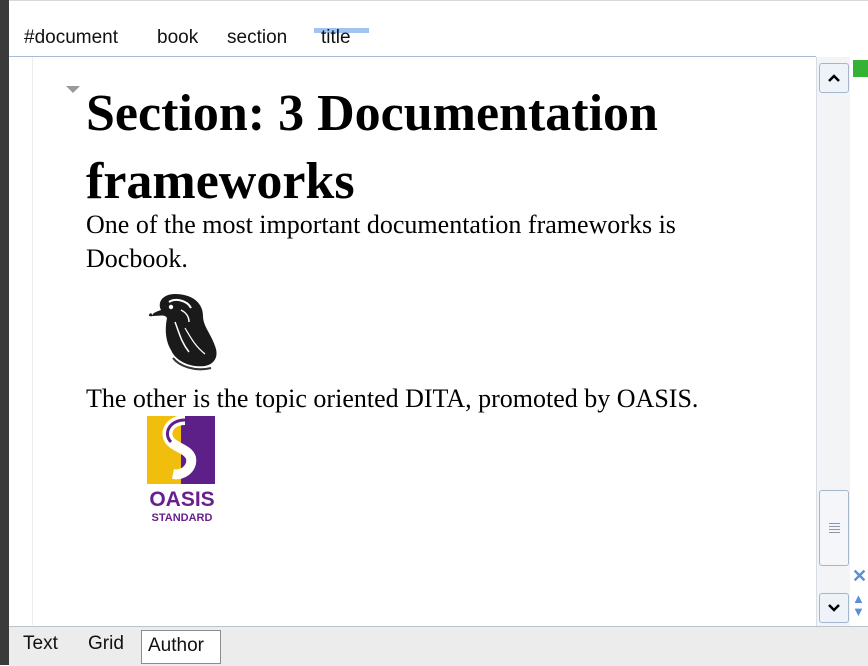 The height and width of the screenshot is (666, 868). What do you see at coordinates (859, 576) in the screenshot?
I see `close-icon: ✕` at bounding box center [859, 576].